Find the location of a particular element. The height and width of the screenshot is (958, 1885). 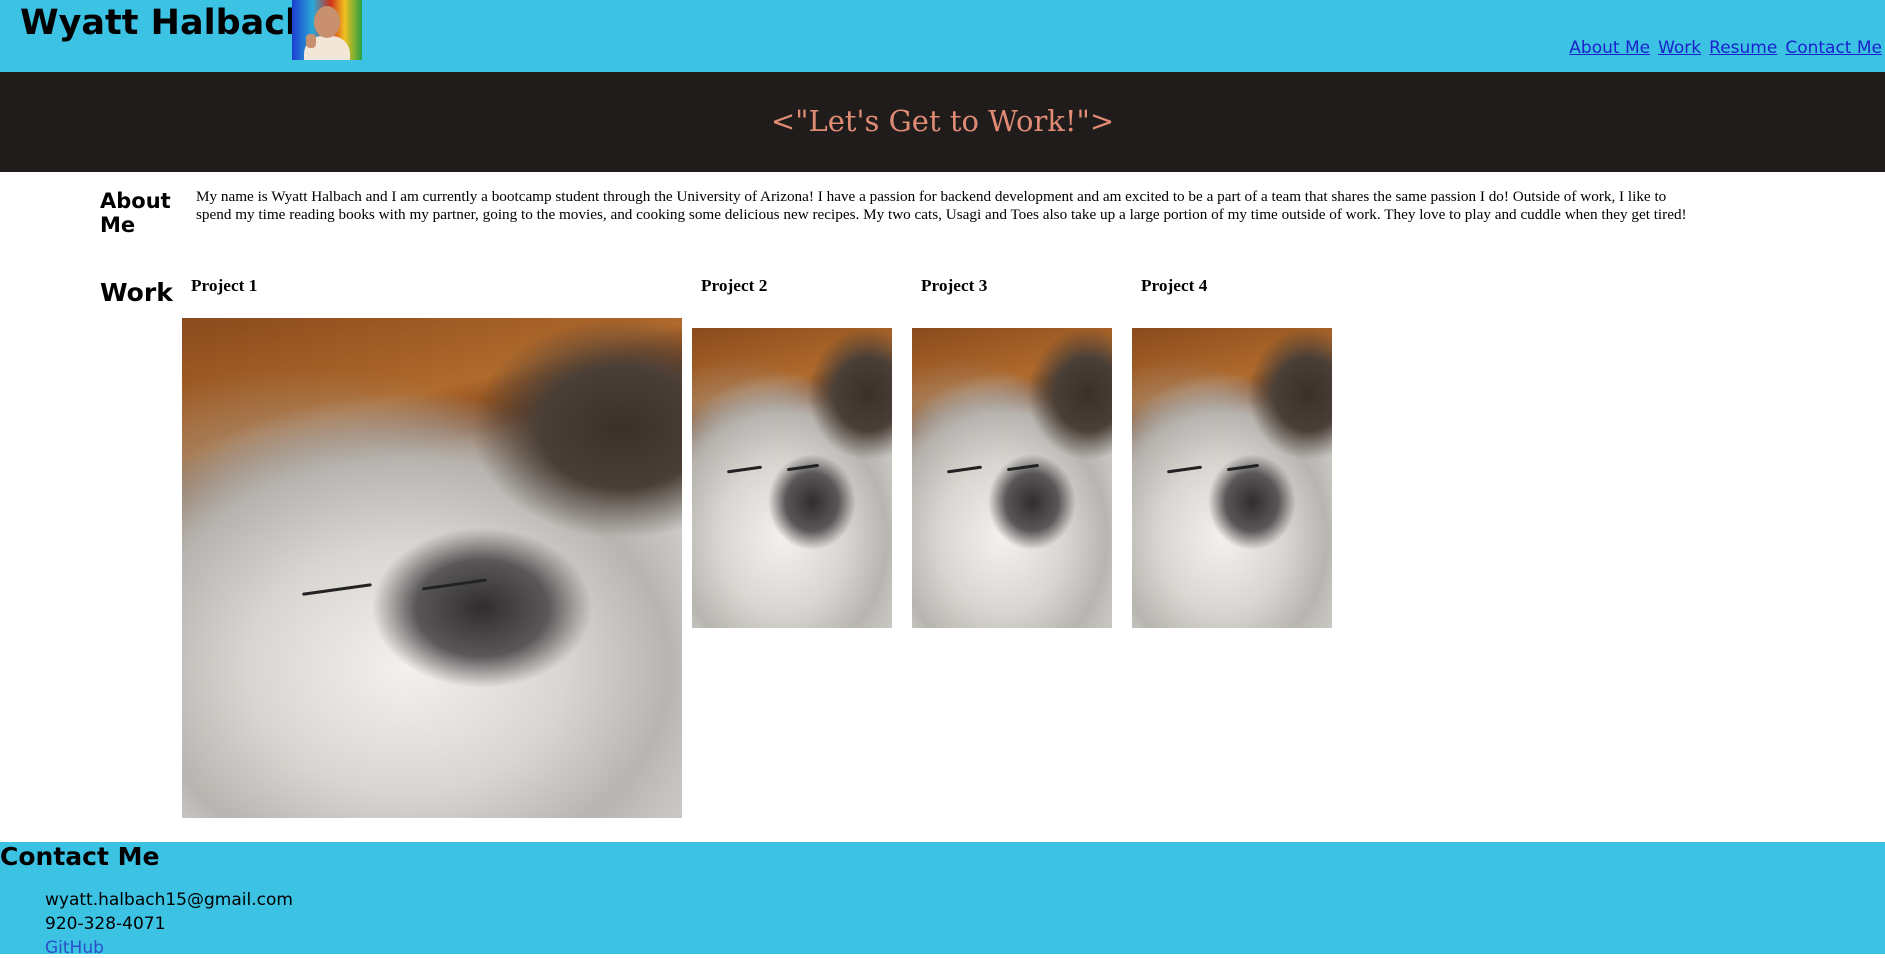

nav-link-about-me: About Me is located at coordinates (1609, 48).